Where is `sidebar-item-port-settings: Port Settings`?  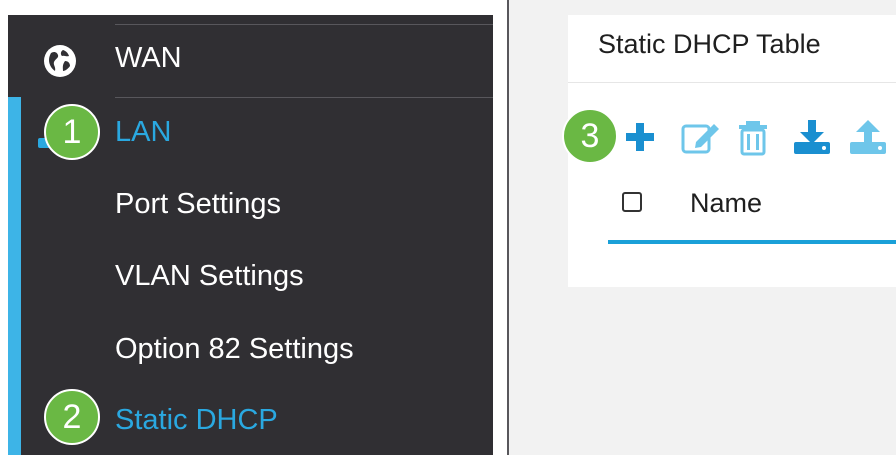 sidebar-item-port-settings: Port Settings is located at coordinates (198, 204).